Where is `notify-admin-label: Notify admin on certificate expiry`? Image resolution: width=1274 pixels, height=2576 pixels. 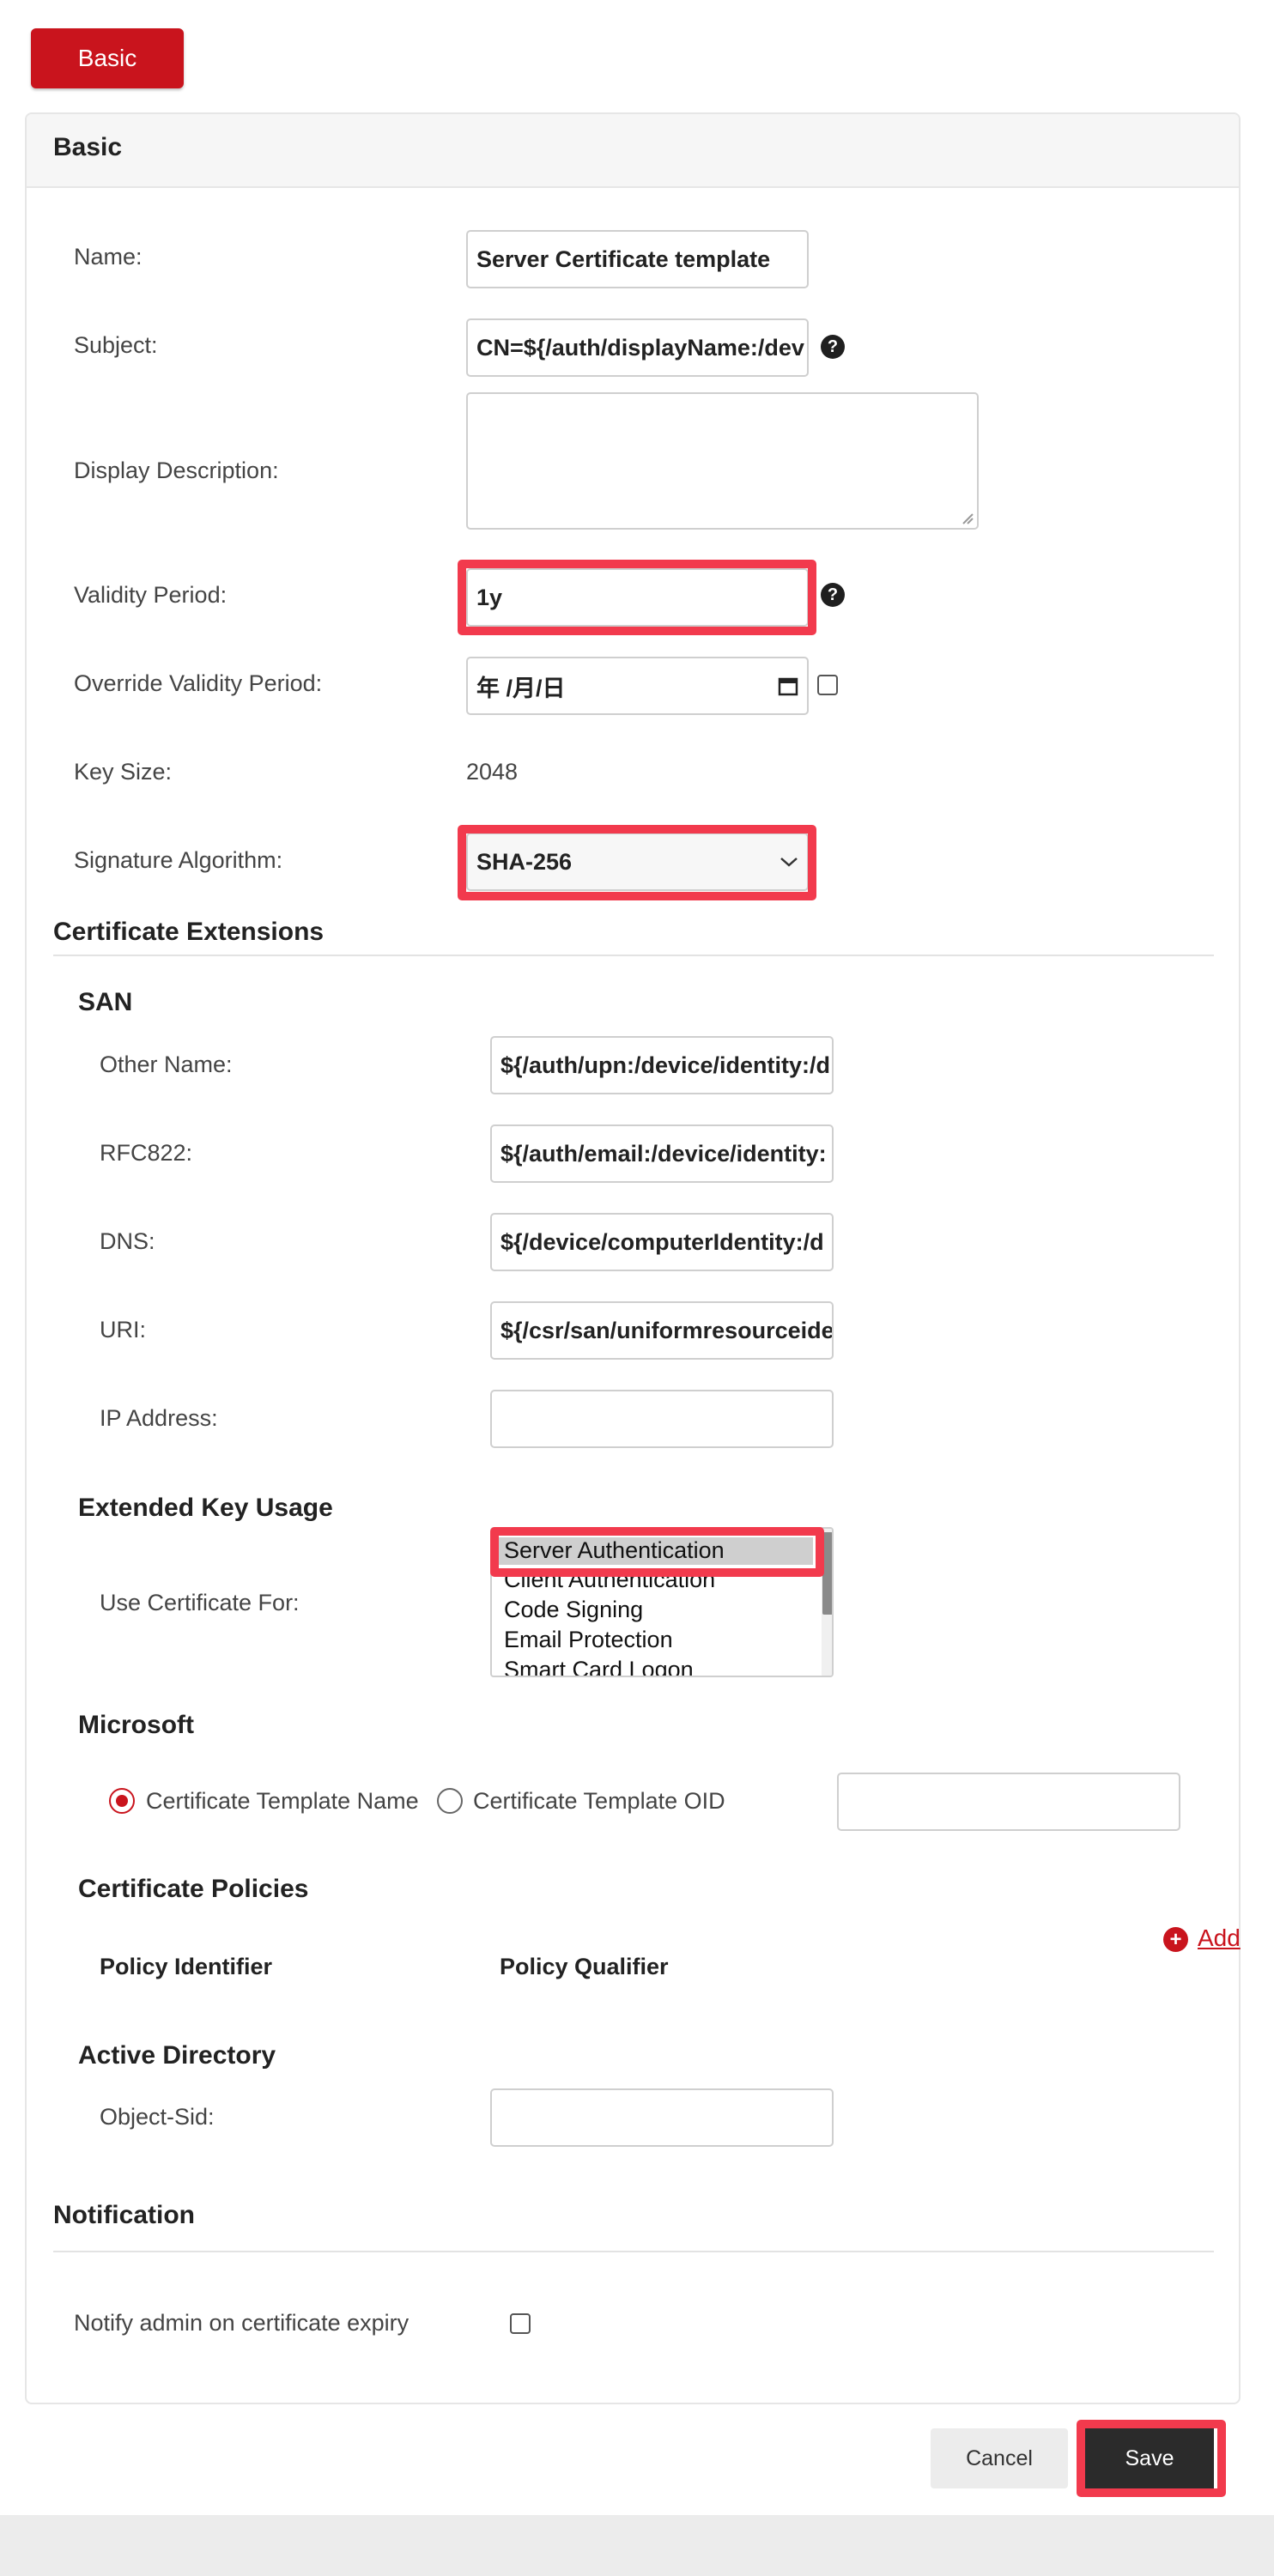 notify-admin-label: Notify admin on certificate expiry is located at coordinates (242, 2323).